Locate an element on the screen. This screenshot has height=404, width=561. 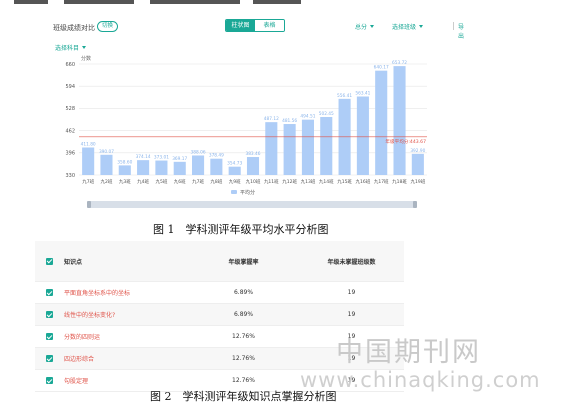
view-toggle: 柱状图 表格 is located at coordinates (255, 25).